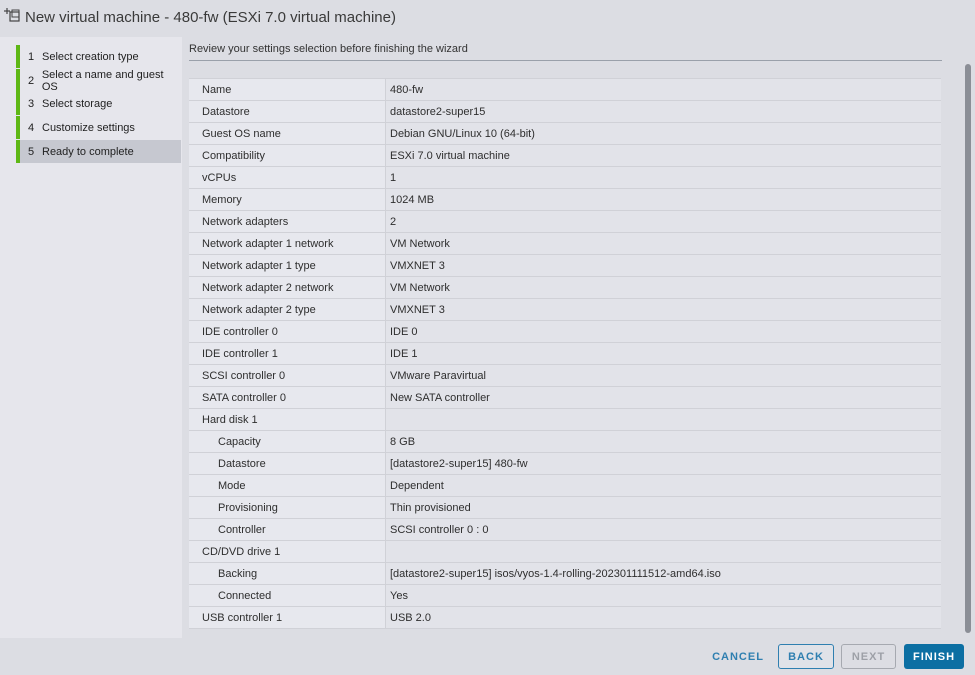 The width and height of the screenshot is (975, 675). I want to click on scrollbar-thumb, so click(968, 348).